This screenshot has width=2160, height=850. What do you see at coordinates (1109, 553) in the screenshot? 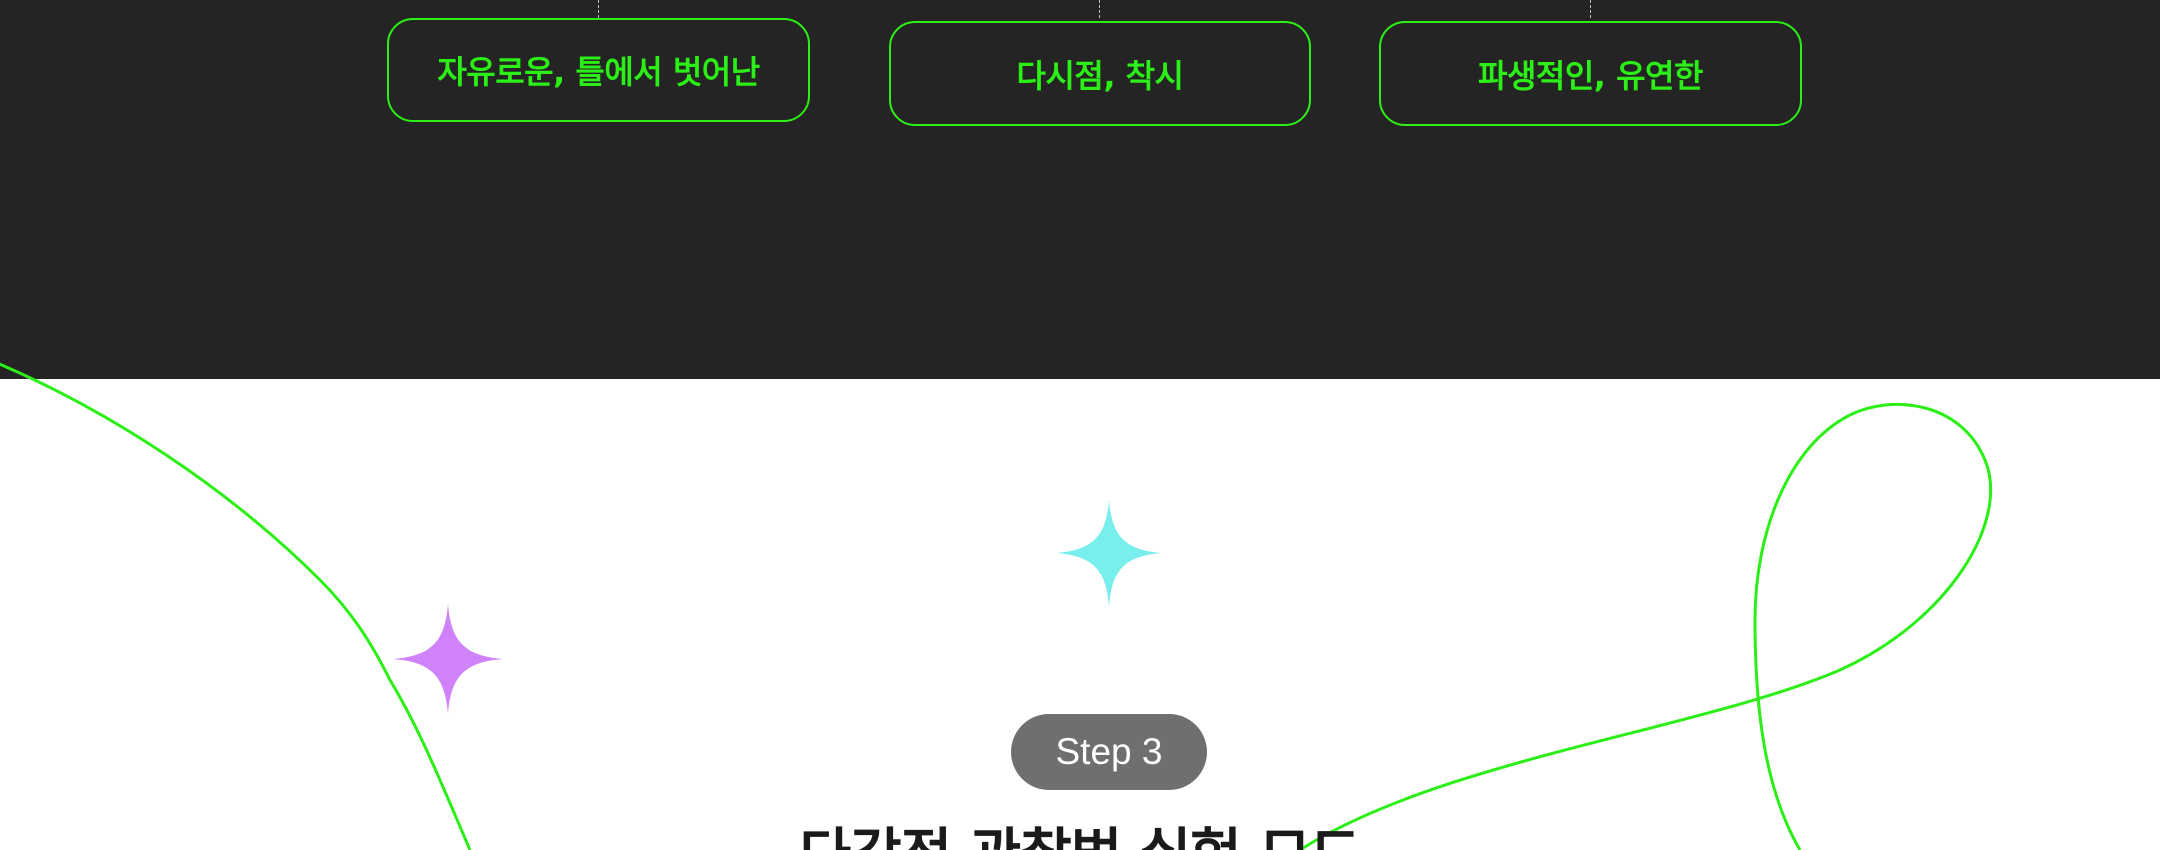
I see `sparkle-cyan-icon` at bounding box center [1109, 553].